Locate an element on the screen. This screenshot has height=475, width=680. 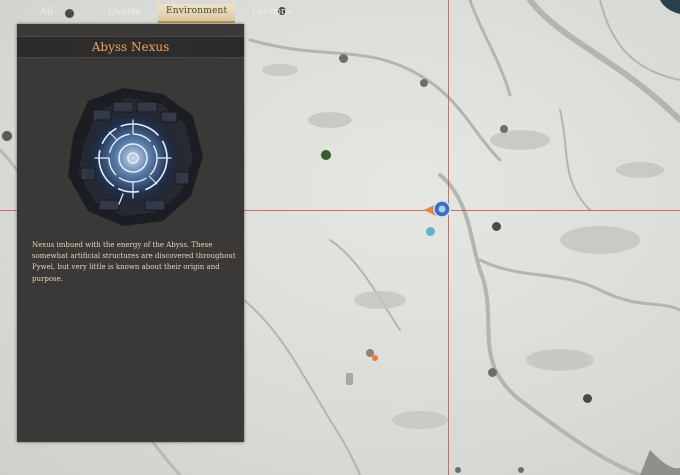
tab-factions: Factions is located at coordinates (272, 14).